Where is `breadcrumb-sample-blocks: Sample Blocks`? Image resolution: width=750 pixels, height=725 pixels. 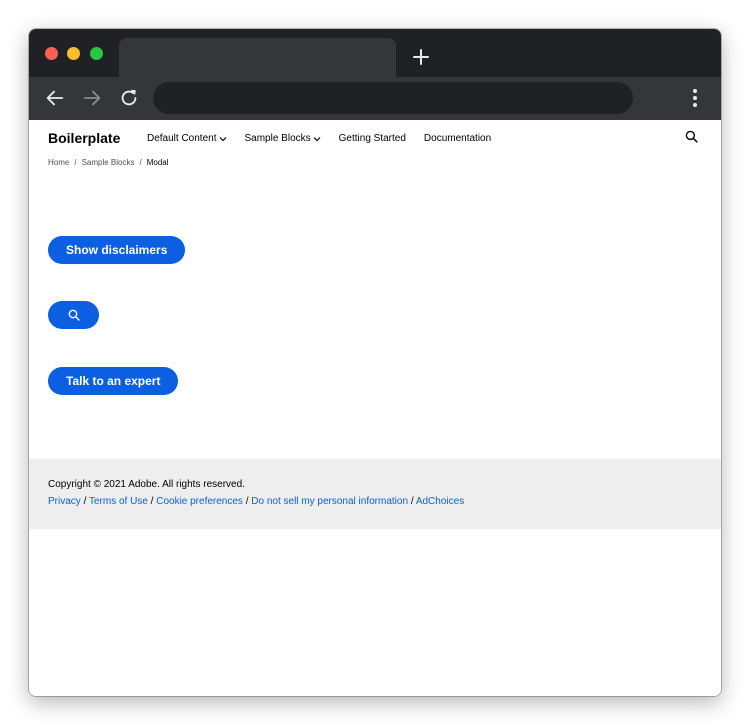 breadcrumb-sample-blocks: Sample Blocks is located at coordinates (108, 162).